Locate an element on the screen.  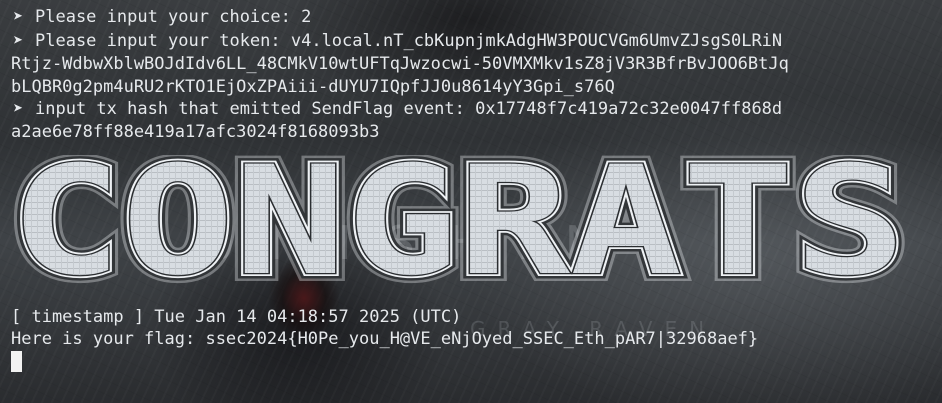
choice-prompt-line: ➤ Please input your choice: 2 is located at coordinates (161, 17).